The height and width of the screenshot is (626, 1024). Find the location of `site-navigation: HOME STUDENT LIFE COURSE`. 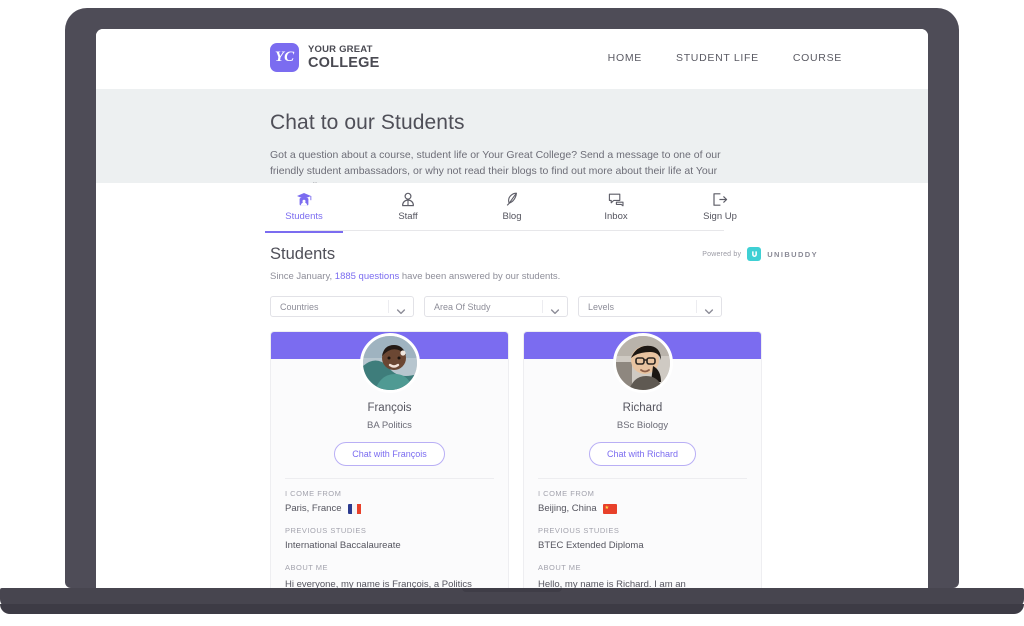

site-navigation: HOME STUDENT LIFE COURSE is located at coordinates (725, 58).